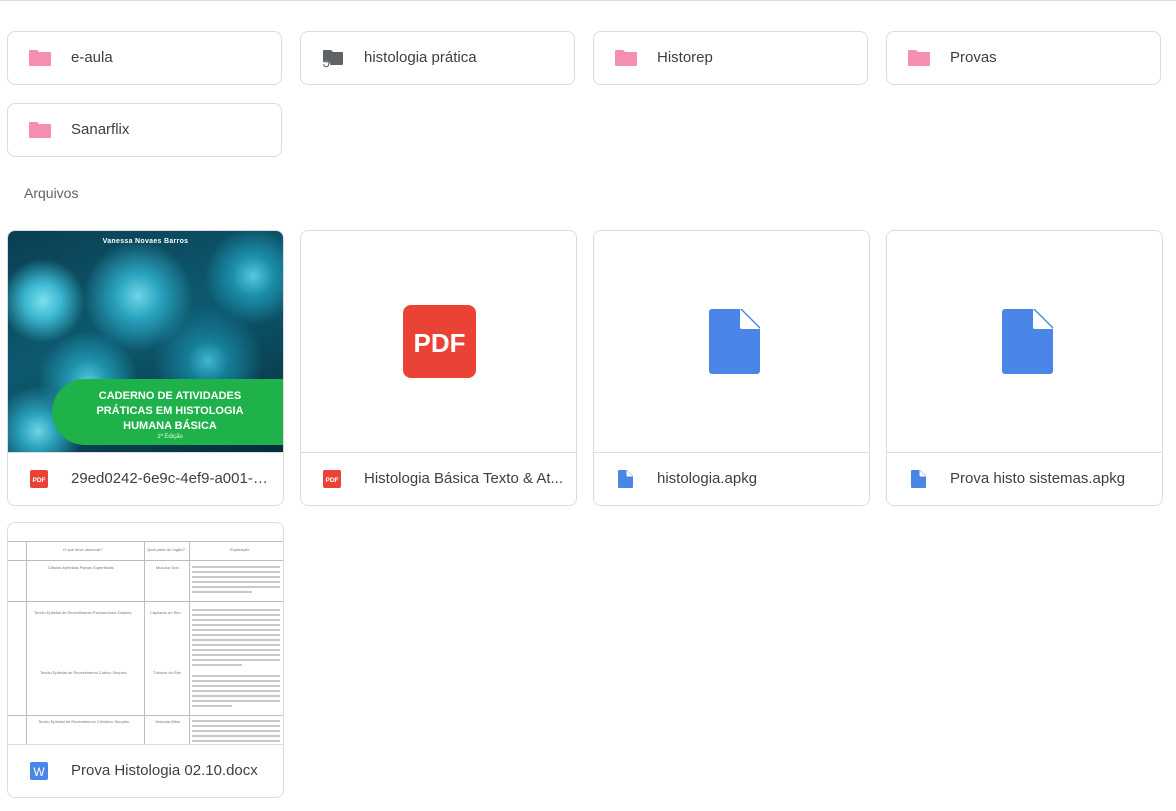 The image size is (1176, 811). What do you see at coordinates (1023, 58) in the screenshot?
I see `folder-card-provas: Provas` at bounding box center [1023, 58].